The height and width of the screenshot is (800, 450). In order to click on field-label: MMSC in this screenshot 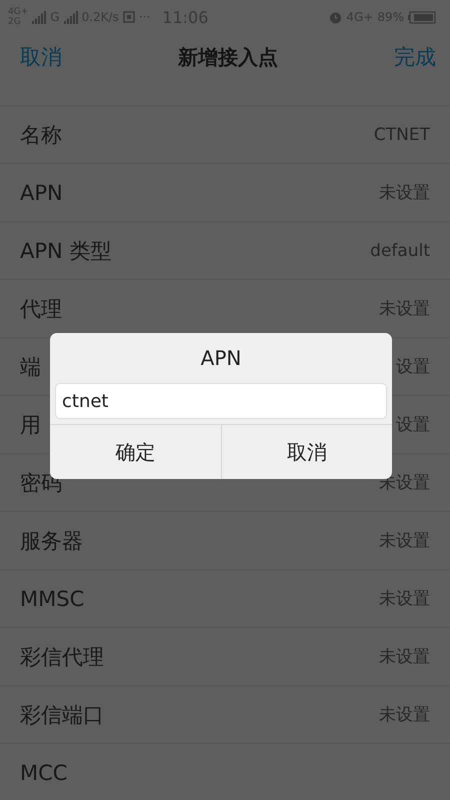, I will do `click(52, 598)`.